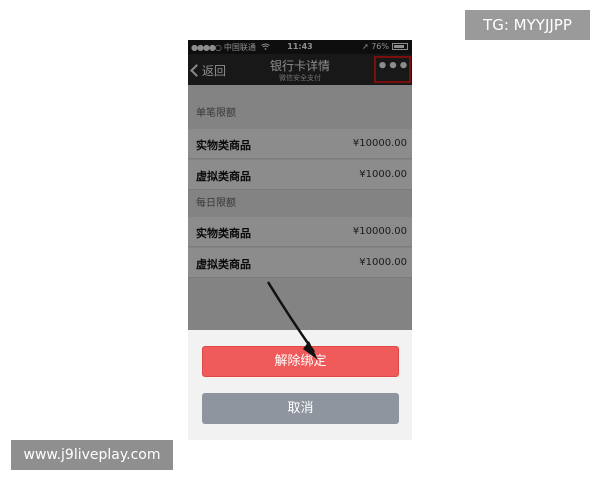  Describe the element at coordinates (92, 455) in the screenshot. I see `url-watermark: www.j9liveplay.com` at that location.